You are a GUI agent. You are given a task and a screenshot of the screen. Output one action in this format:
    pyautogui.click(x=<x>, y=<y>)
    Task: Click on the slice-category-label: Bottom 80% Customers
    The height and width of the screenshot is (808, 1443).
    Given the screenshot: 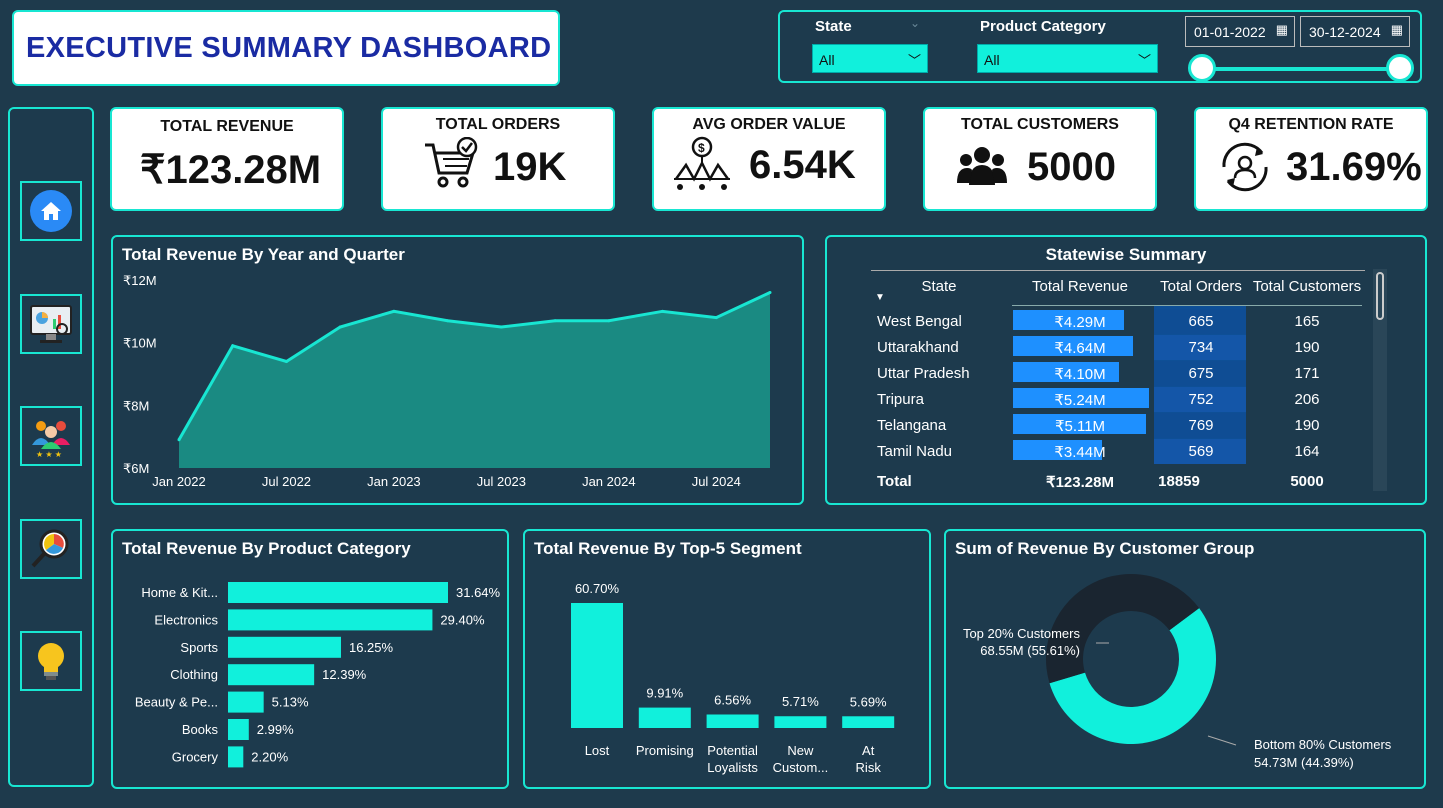 What is the action you would take?
    pyautogui.click(x=1323, y=744)
    